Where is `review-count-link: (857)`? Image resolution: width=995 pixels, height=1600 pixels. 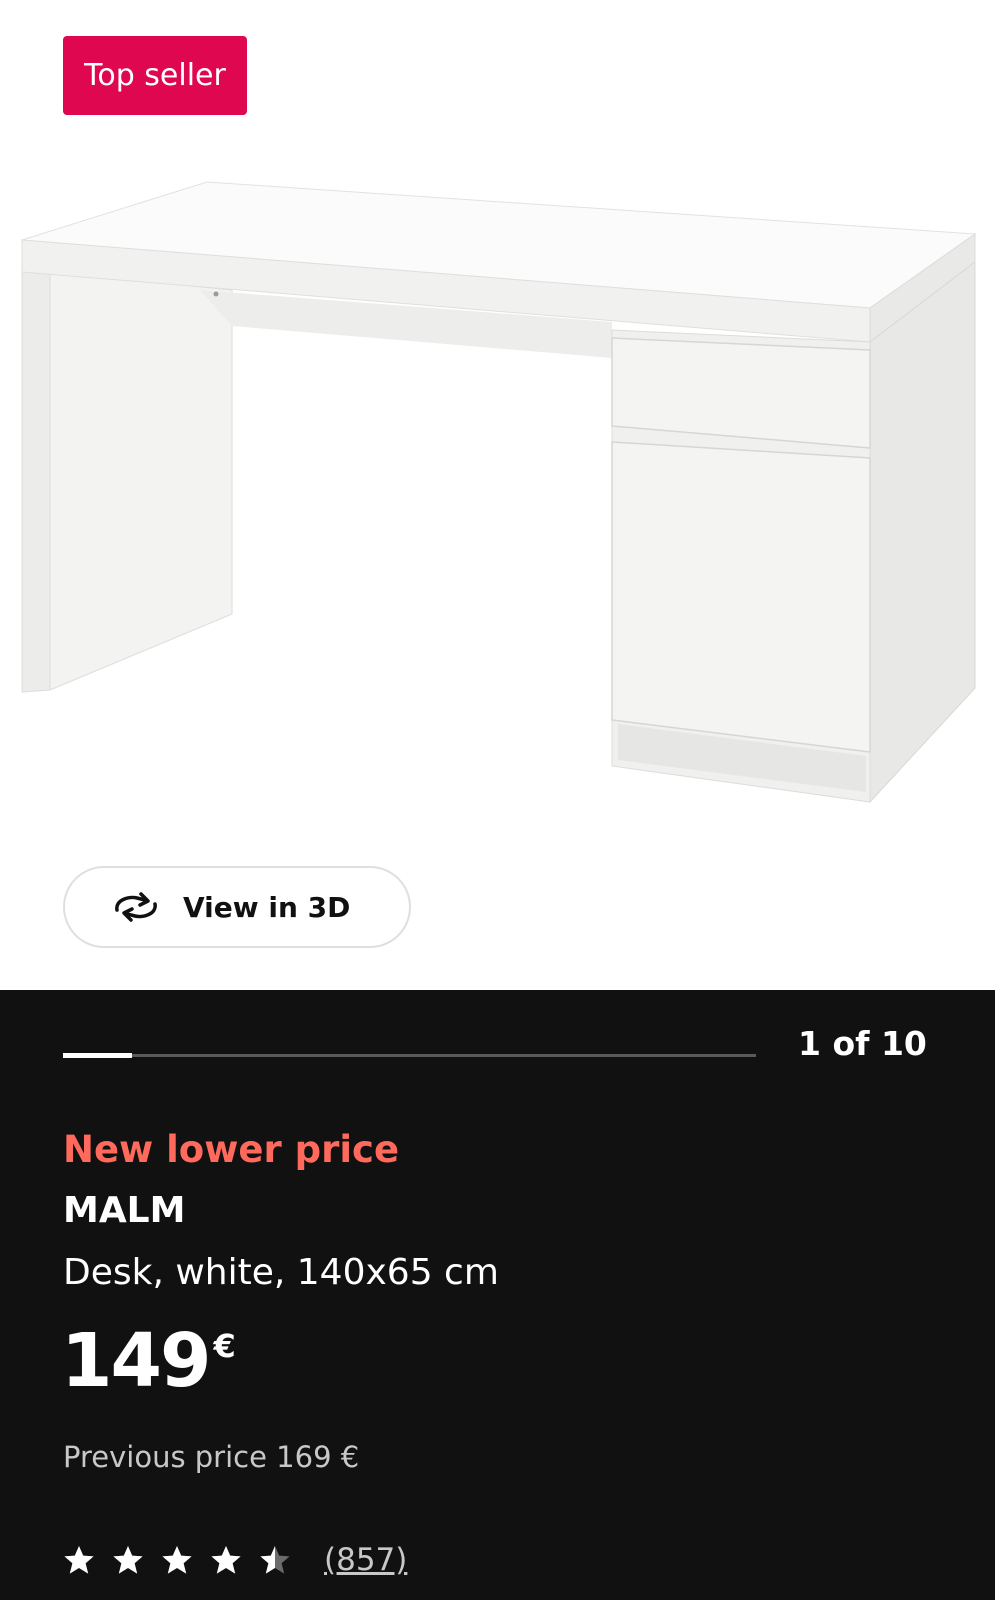
review-count-link: (857) is located at coordinates (365, 1560).